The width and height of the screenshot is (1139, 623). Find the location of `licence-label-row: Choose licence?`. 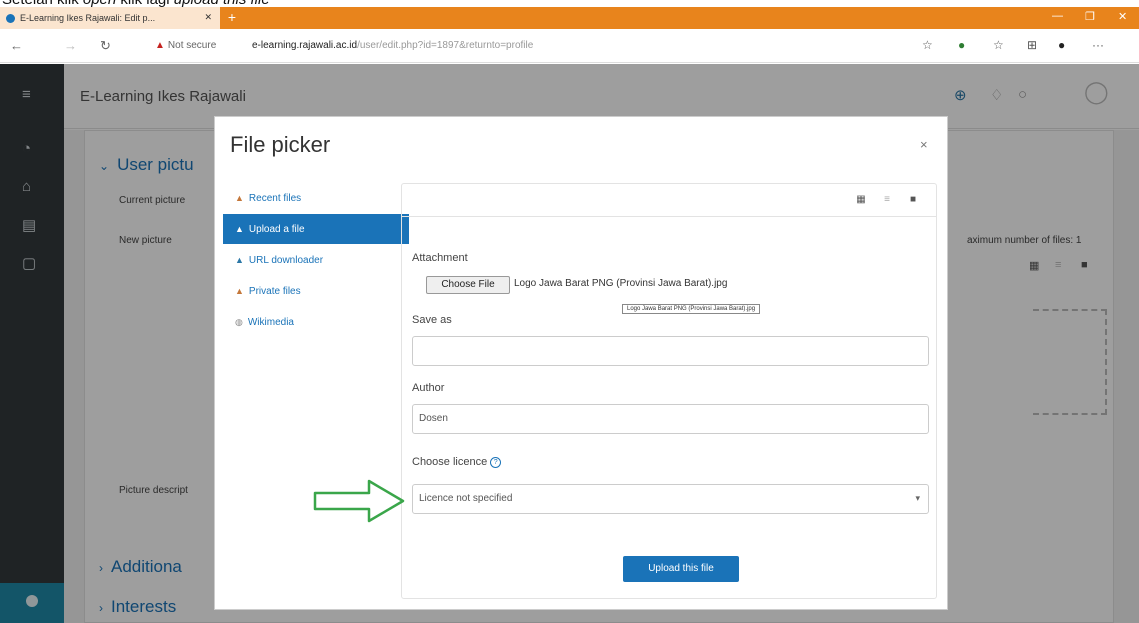

licence-label-row: Choose licence? is located at coordinates (457, 462).